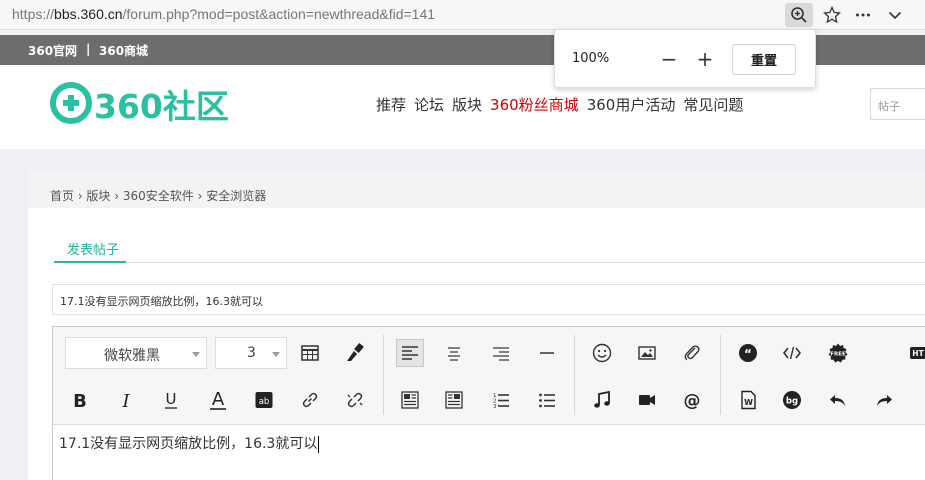 This screenshot has width=925, height=480. What do you see at coordinates (547, 353) in the screenshot?
I see `horizontal-rule-icon` at bounding box center [547, 353].